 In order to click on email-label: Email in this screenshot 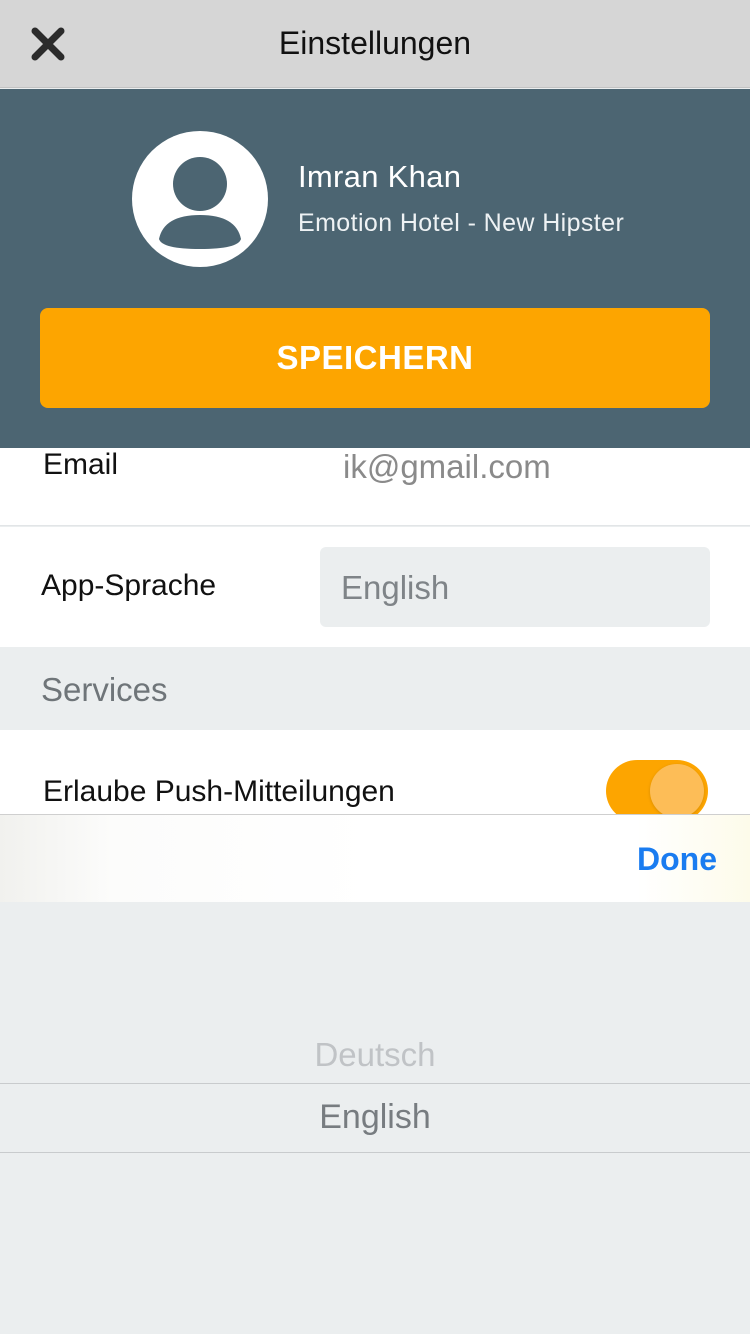, I will do `click(81, 464)`.